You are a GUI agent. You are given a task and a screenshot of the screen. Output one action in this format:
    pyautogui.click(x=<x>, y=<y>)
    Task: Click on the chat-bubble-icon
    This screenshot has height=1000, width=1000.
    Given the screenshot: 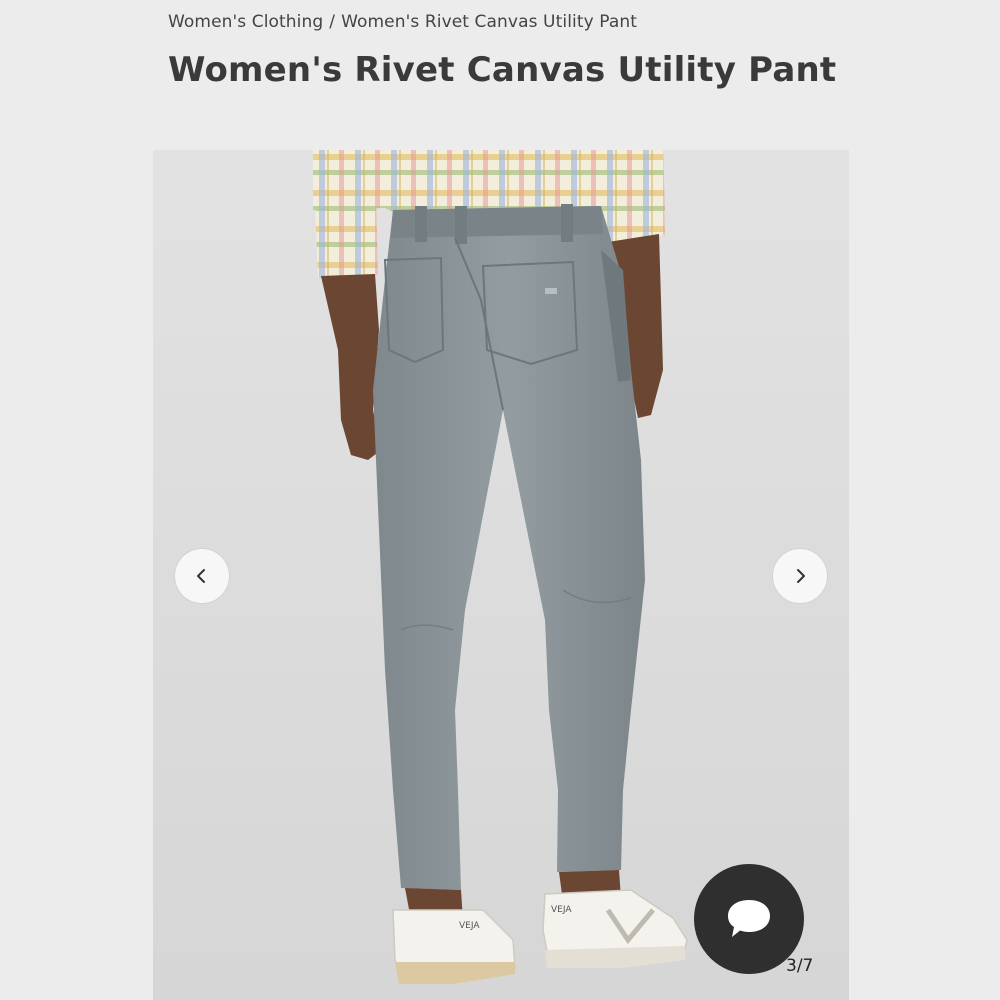 What is the action you would take?
    pyautogui.click(x=749, y=918)
    